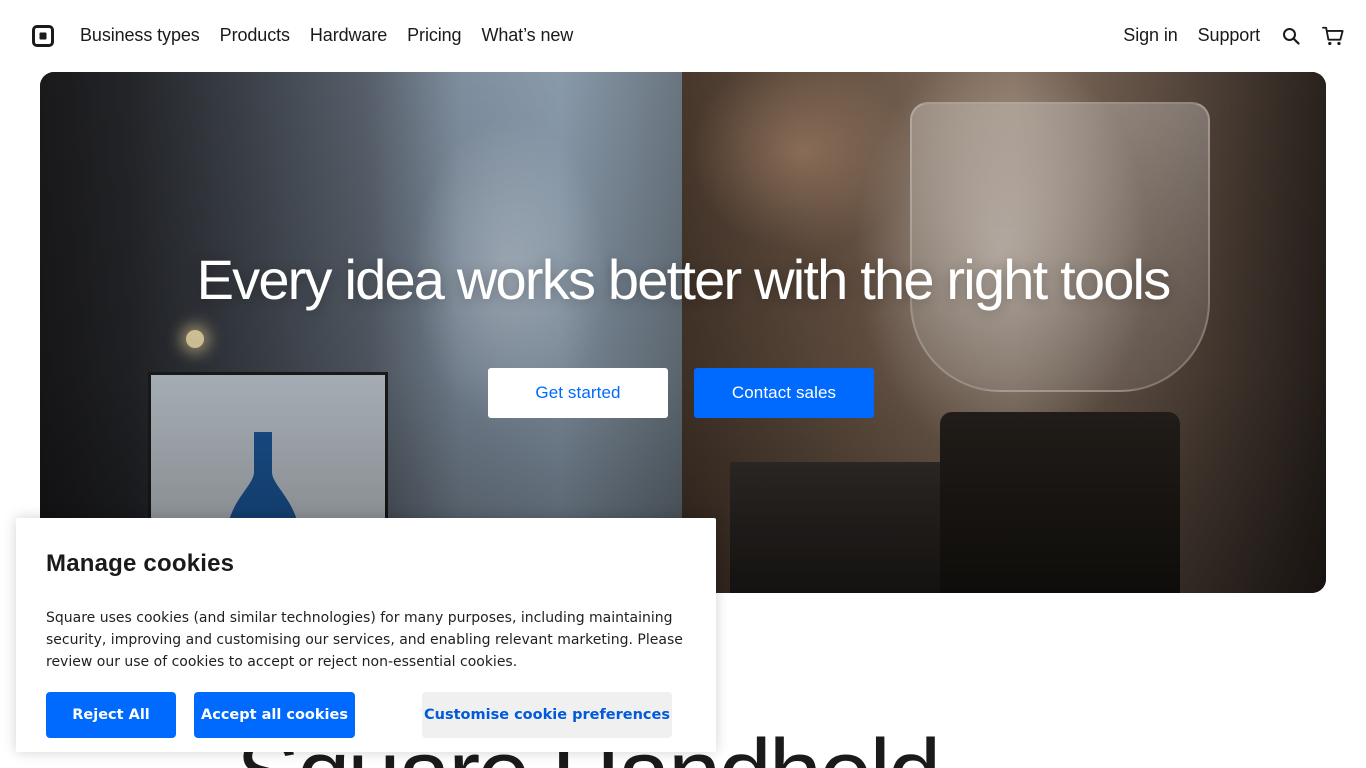  I want to click on nav-products: Products, so click(255, 36).